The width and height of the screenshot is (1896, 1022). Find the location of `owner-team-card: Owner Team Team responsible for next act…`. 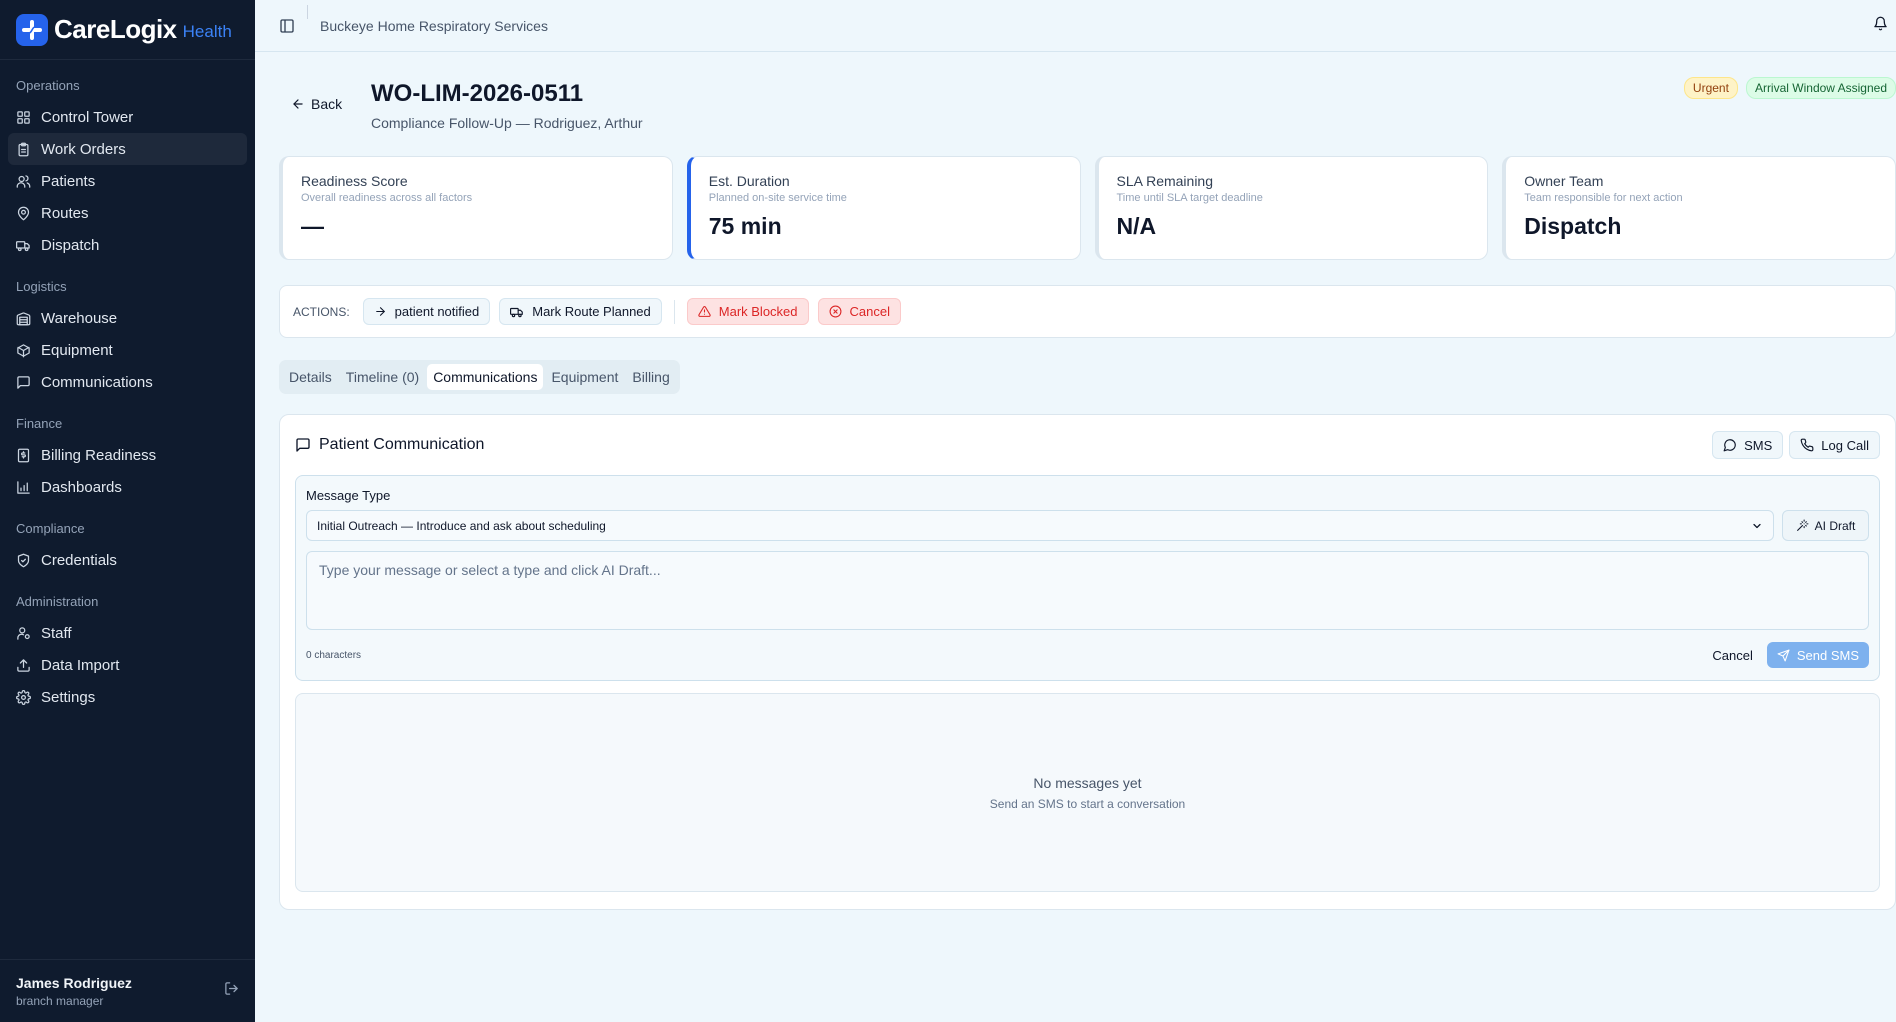

owner-team-card: Owner Team Team responsible for next act… is located at coordinates (1699, 208).